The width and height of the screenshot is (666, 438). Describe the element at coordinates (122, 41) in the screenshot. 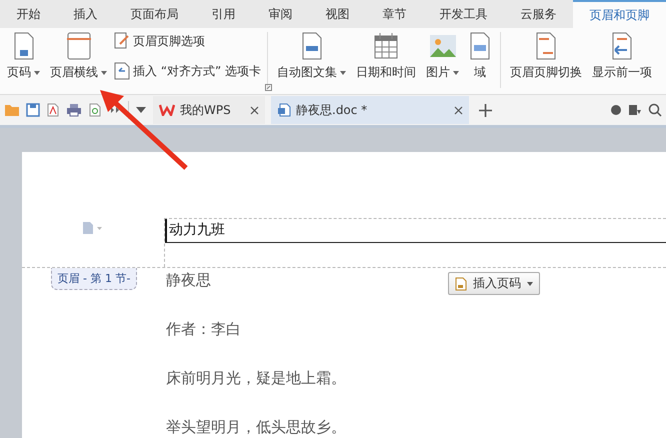

I see `options-icon` at that location.